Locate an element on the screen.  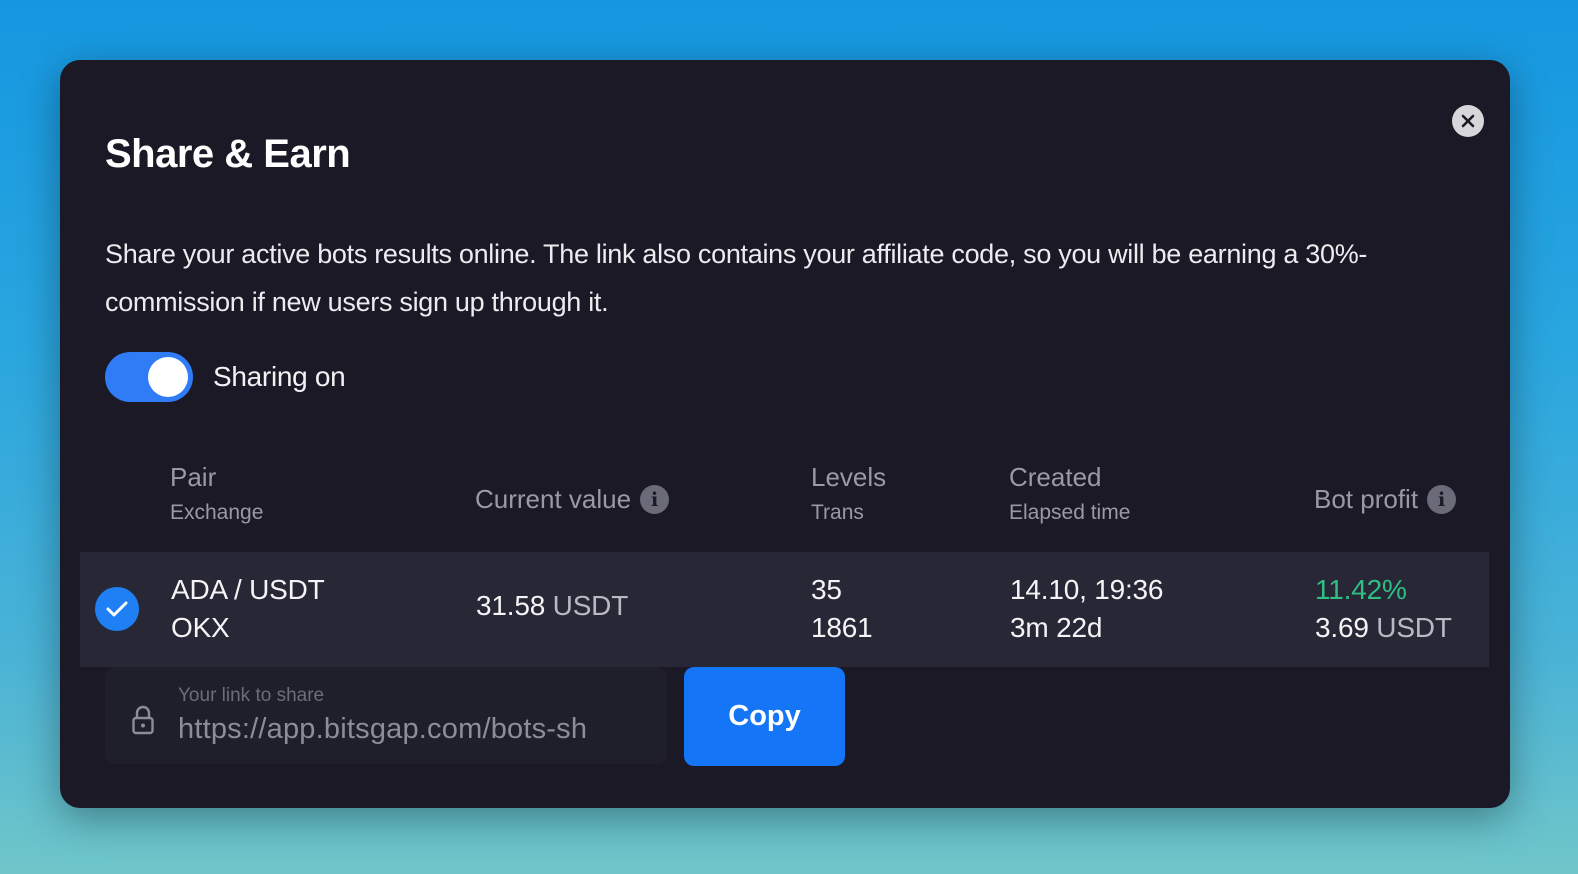
elapsed-value: 3m 22d is located at coordinates (1056, 627).